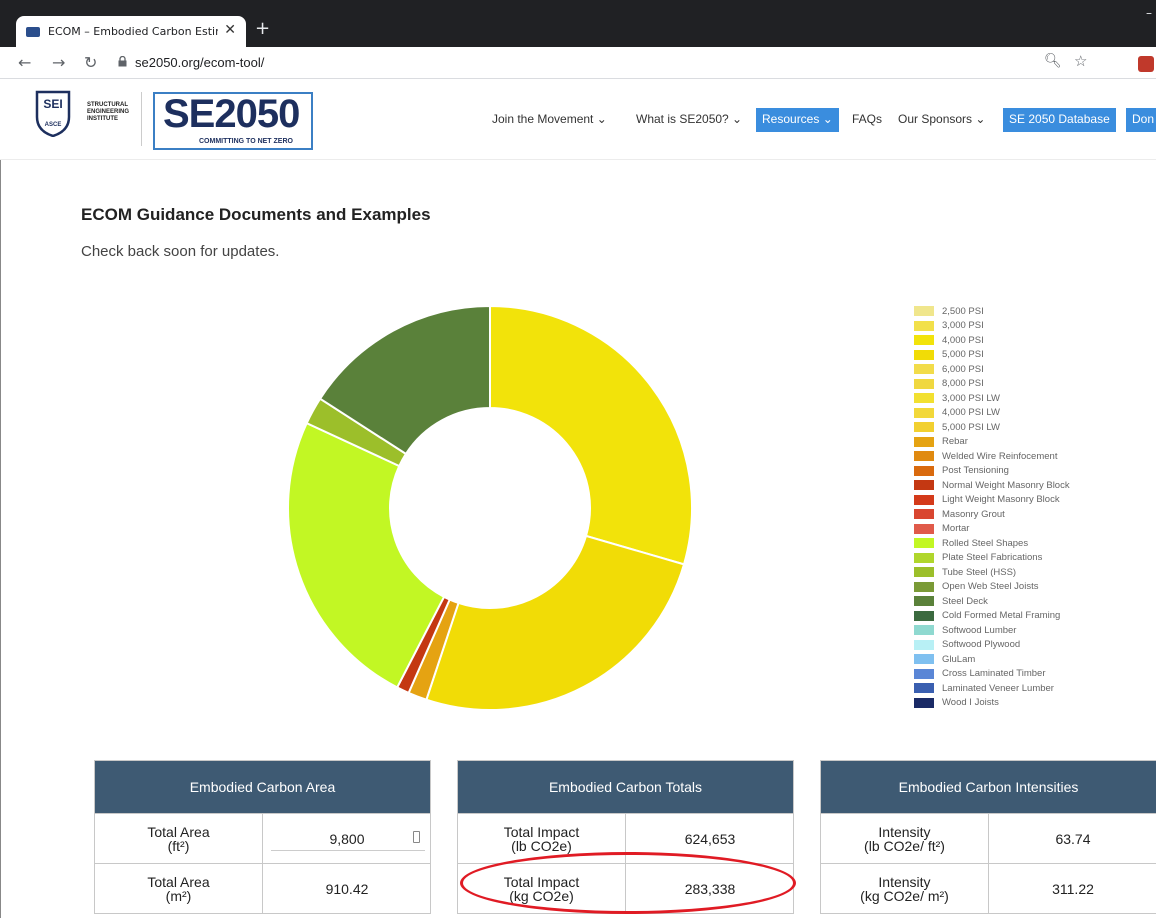 The height and width of the screenshot is (918, 1156). I want to click on tab-title: ECOM – Embodied Carbon Estim, so click(133, 31).